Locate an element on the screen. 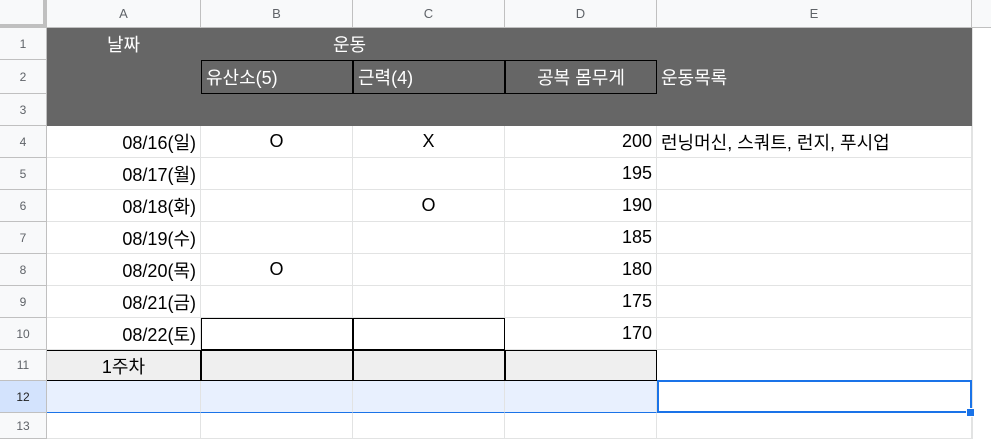 Image resolution: width=991 pixels, height=439 pixels. cell-e1 is located at coordinates (814, 44).